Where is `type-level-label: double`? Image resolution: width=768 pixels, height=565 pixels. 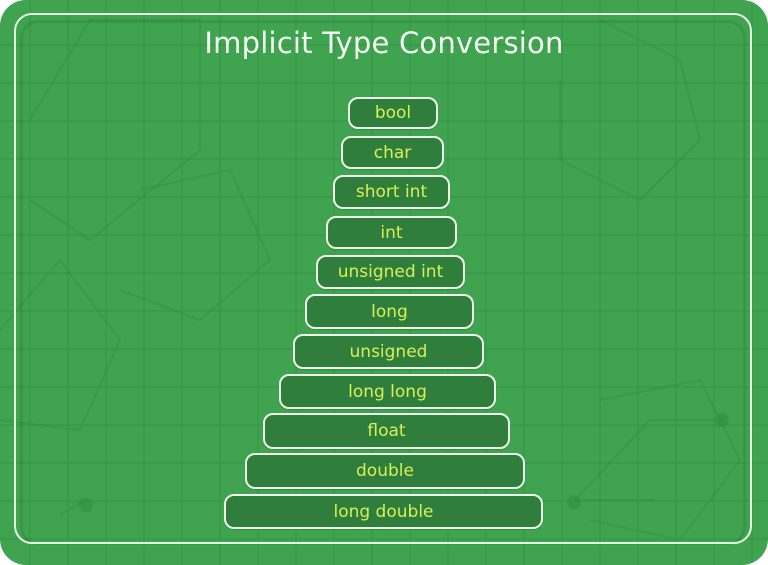
type-level-label: double is located at coordinates (385, 471).